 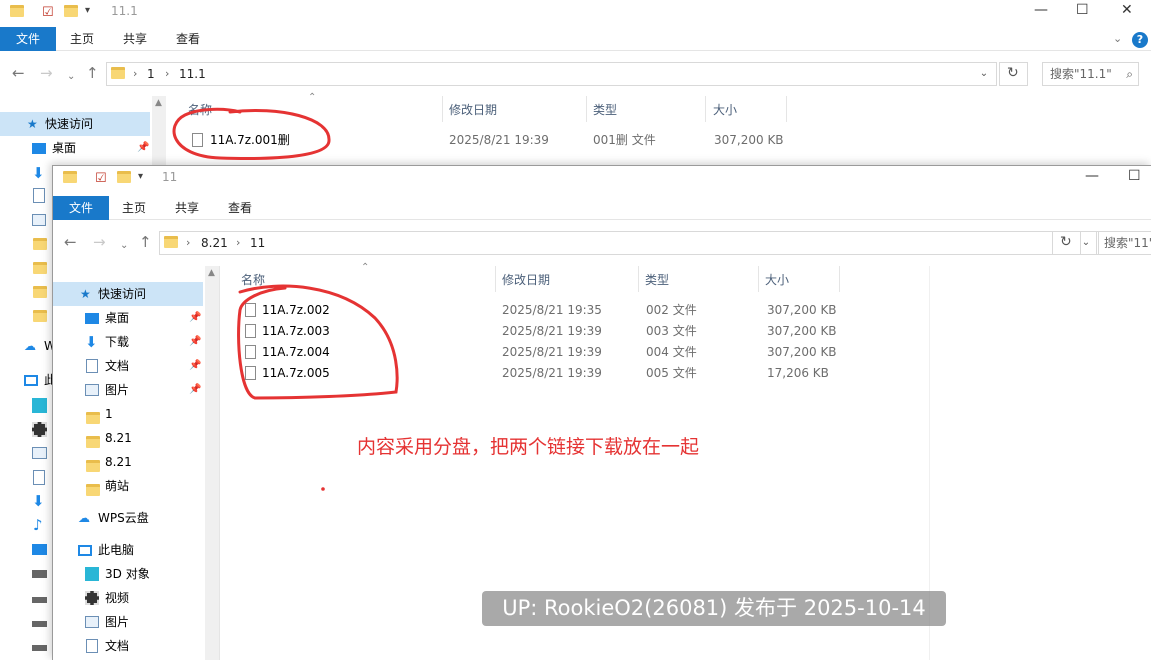 What do you see at coordinates (251, 133) in the screenshot?
I see `annotation-circle-back` at bounding box center [251, 133].